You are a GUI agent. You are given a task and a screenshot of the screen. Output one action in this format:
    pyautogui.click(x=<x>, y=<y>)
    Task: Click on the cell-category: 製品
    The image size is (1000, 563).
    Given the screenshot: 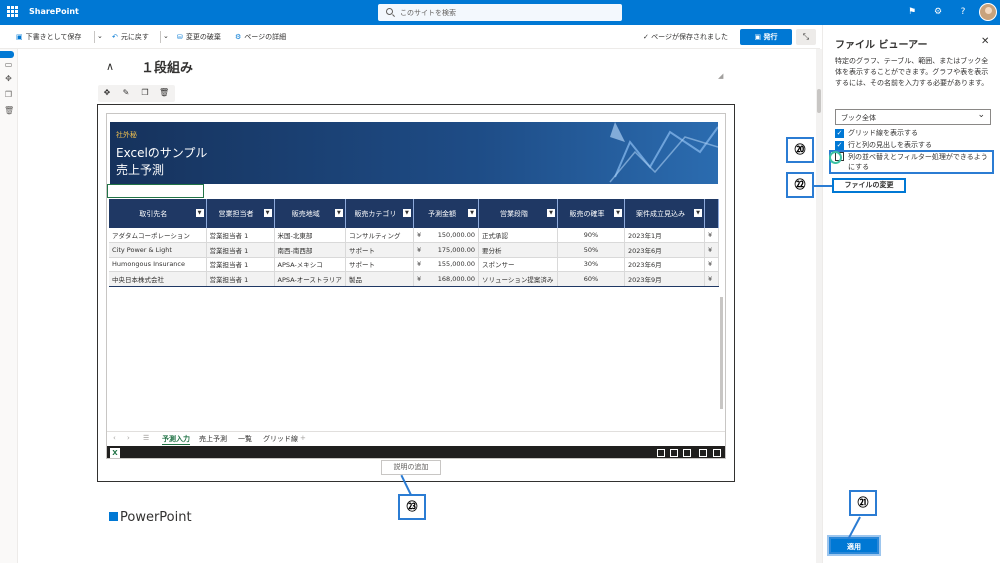 What is the action you would take?
    pyautogui.click(x=379, y=279)
    